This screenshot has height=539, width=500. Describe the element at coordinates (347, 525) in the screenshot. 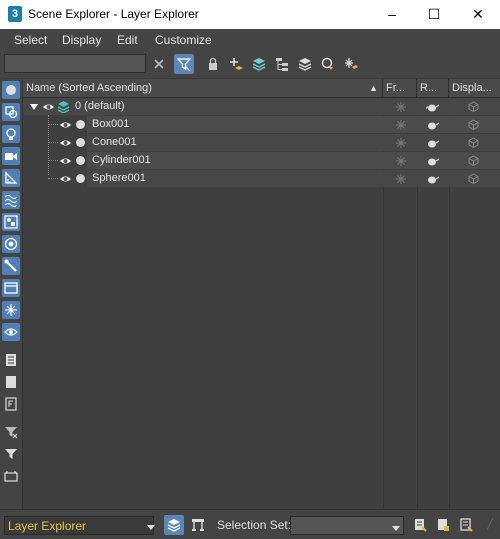

I see `selection-set-dropdown` at that location.